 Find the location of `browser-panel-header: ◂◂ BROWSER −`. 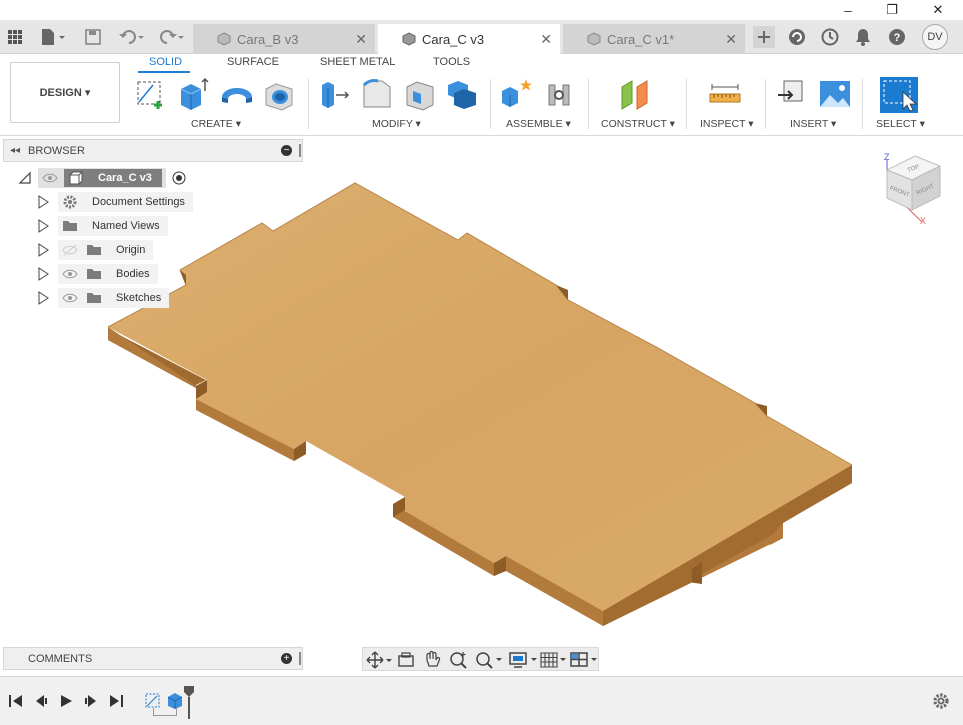

browser-panel-header: ◂◂ BROWSER − is located at coordinates (153, 150).